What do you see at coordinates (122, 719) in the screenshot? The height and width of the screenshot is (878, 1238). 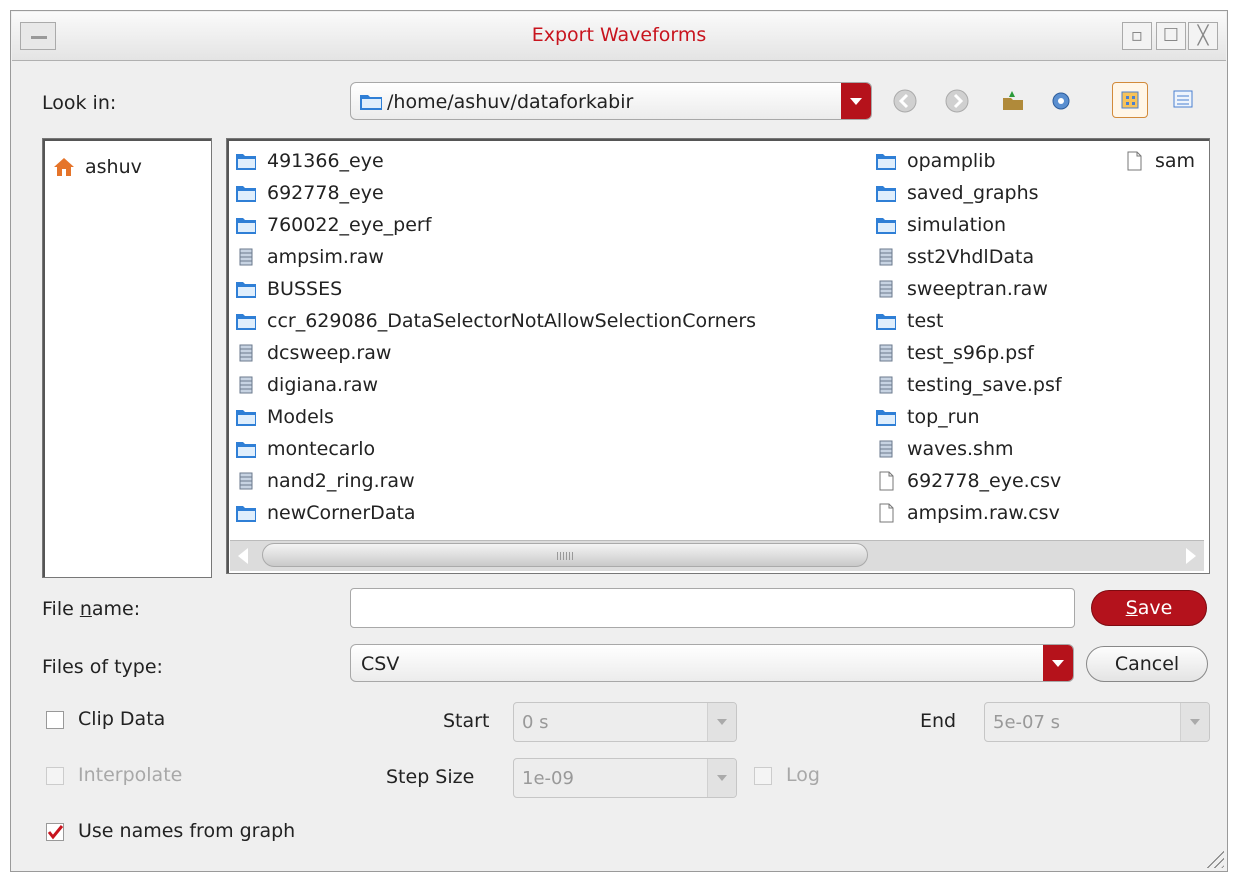 I see `clip-data-label: Clip Data` at bounding box center [122, 719].